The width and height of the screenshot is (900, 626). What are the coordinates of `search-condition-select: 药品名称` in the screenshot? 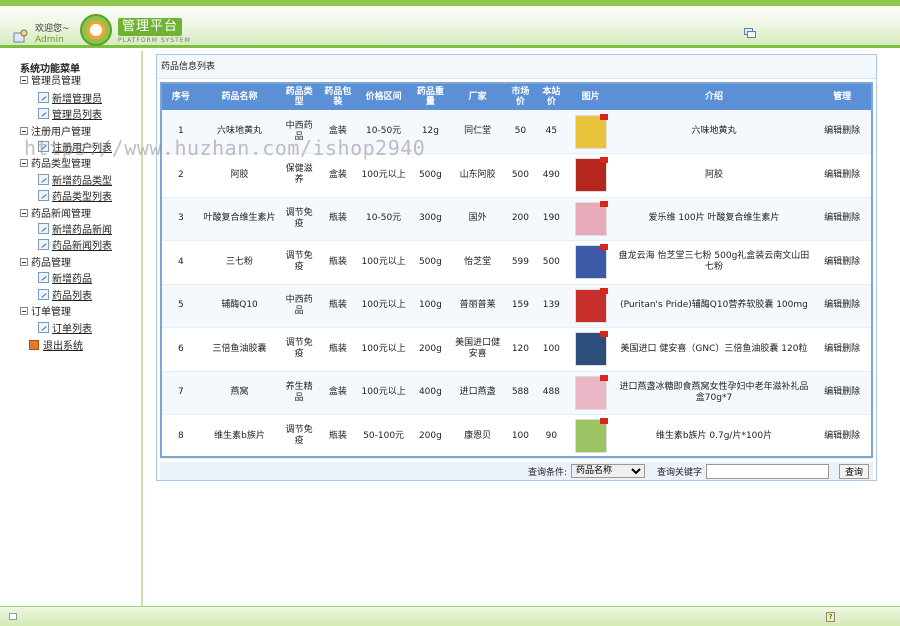 It's located at (607, 471).